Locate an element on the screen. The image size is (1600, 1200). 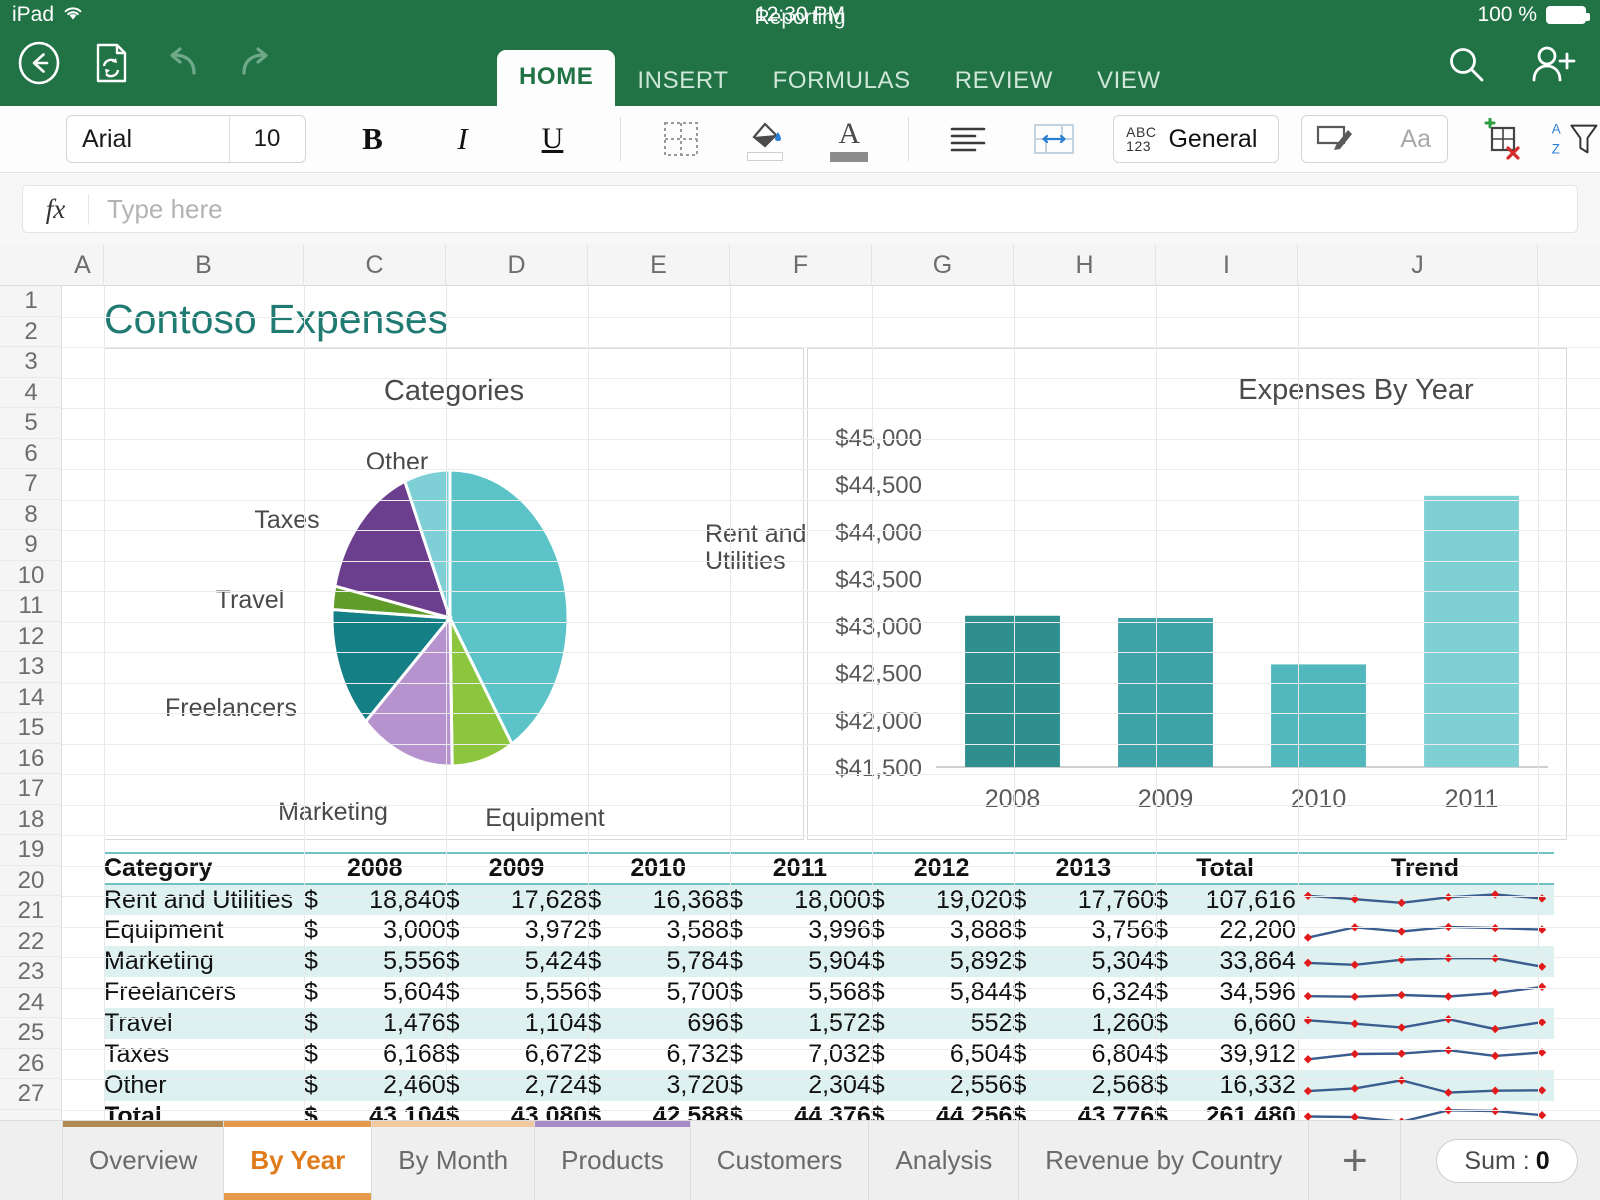
sheet-tab-products: Products is located at coordinates (613, 1160).